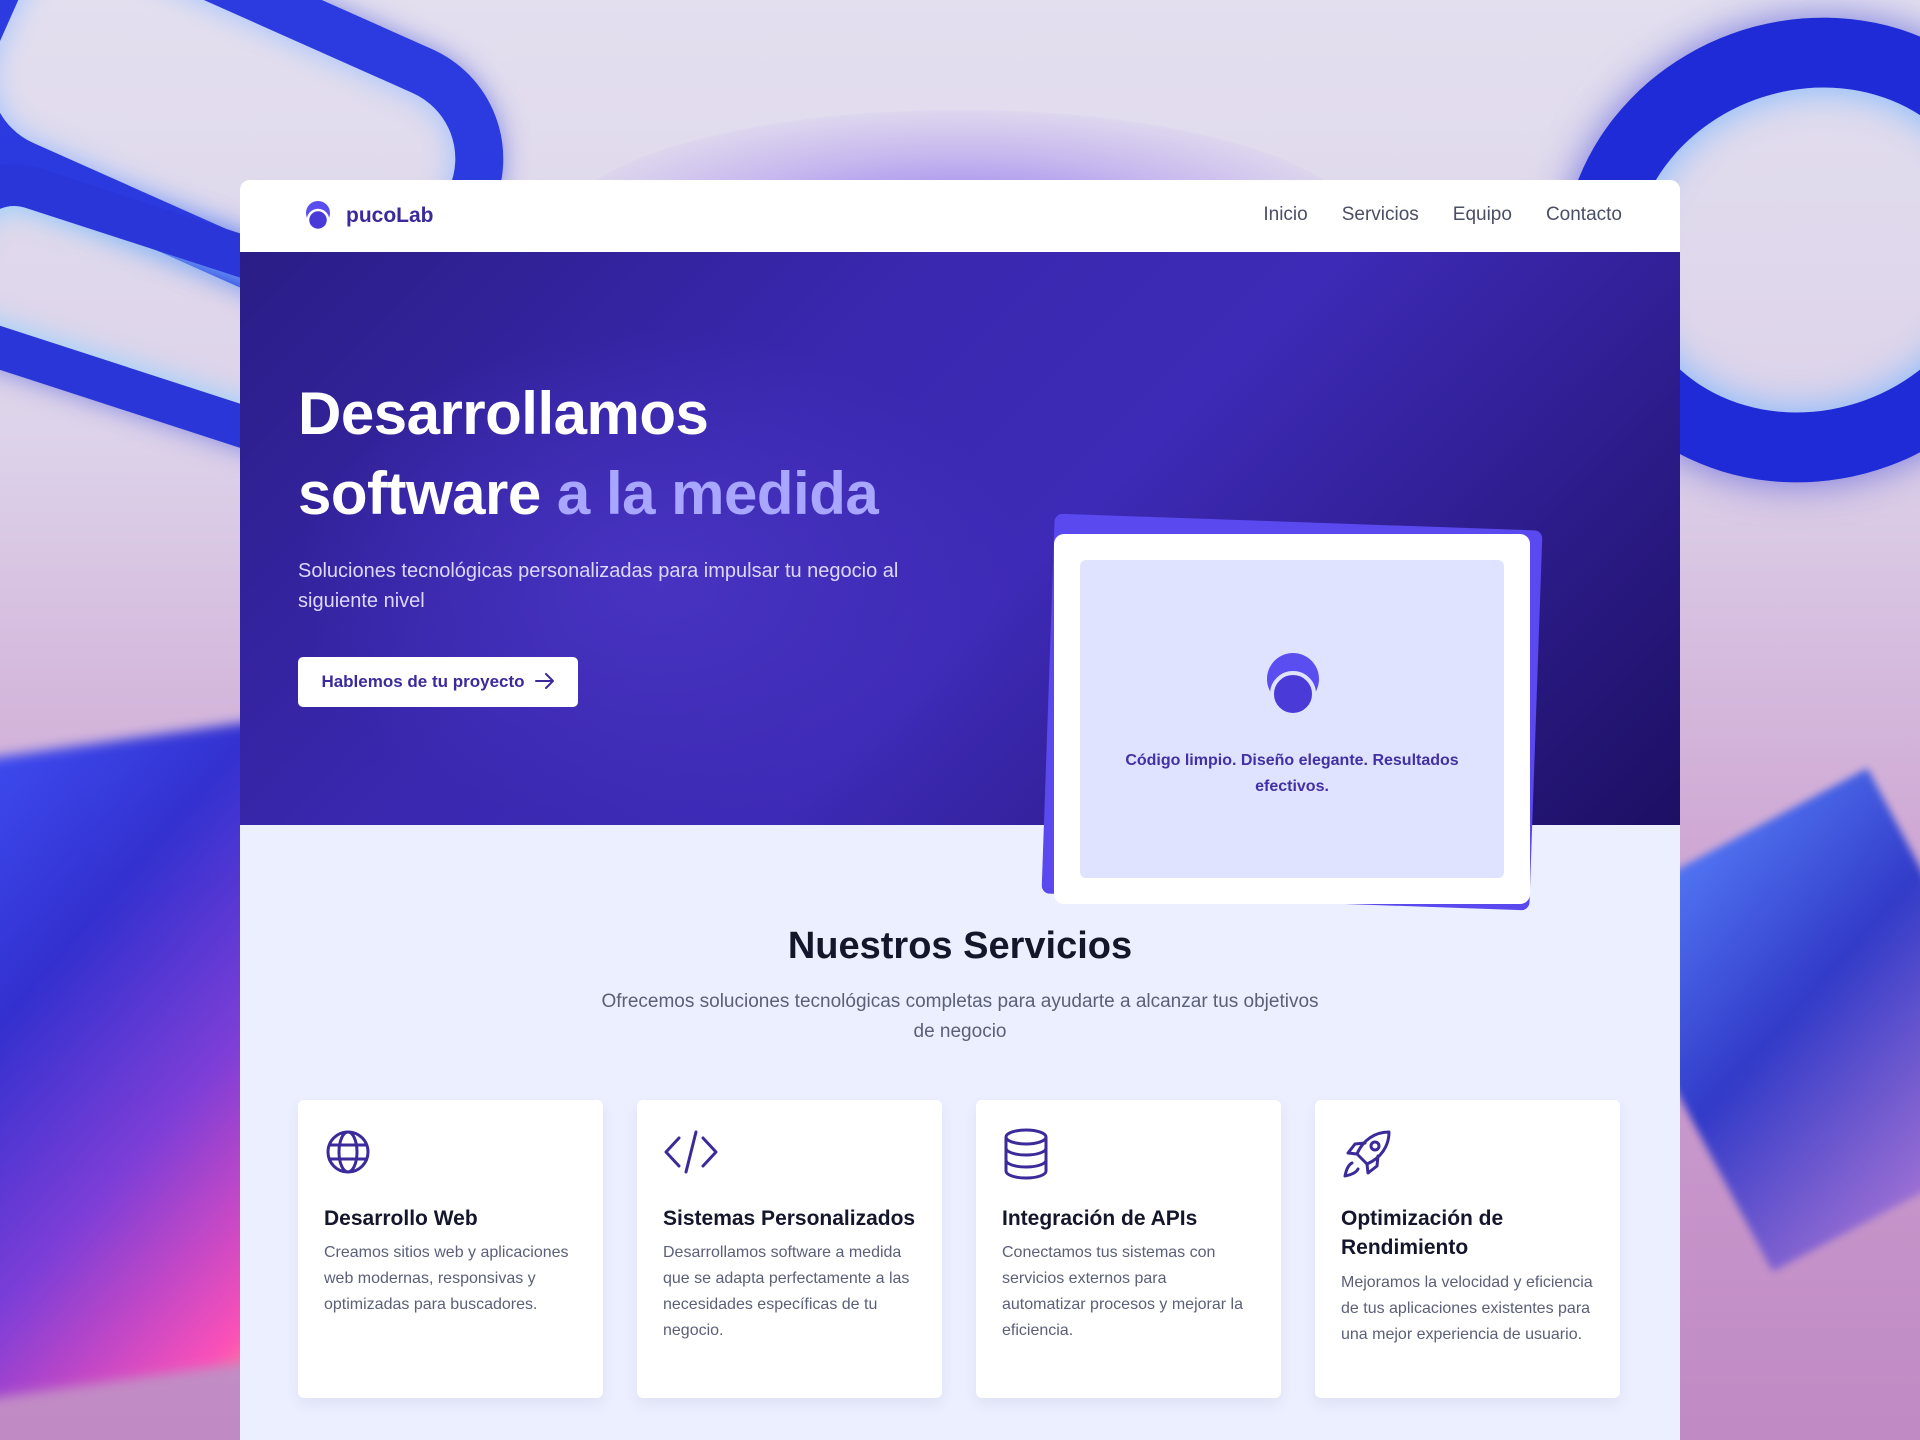 This screenshot has height=1440, width=1920. I want to click on cta-label: Hablemos de tu proyecto, so click(423, 681).